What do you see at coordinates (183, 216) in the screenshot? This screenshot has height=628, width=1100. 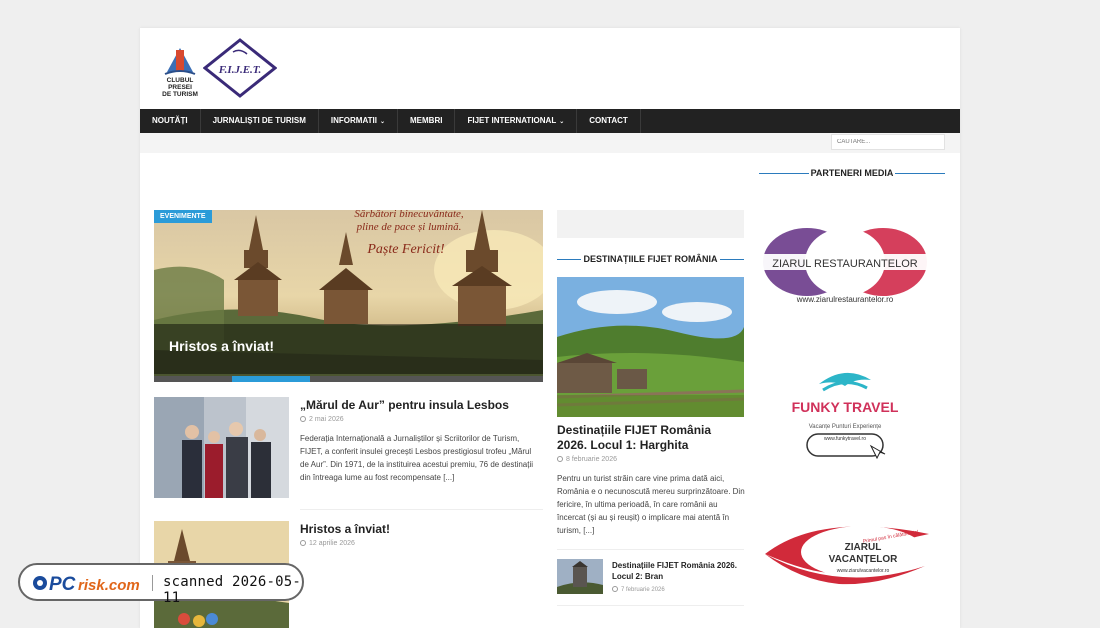 I see `category-badge: EVENIMENTE` at bounding box center [183, 216].